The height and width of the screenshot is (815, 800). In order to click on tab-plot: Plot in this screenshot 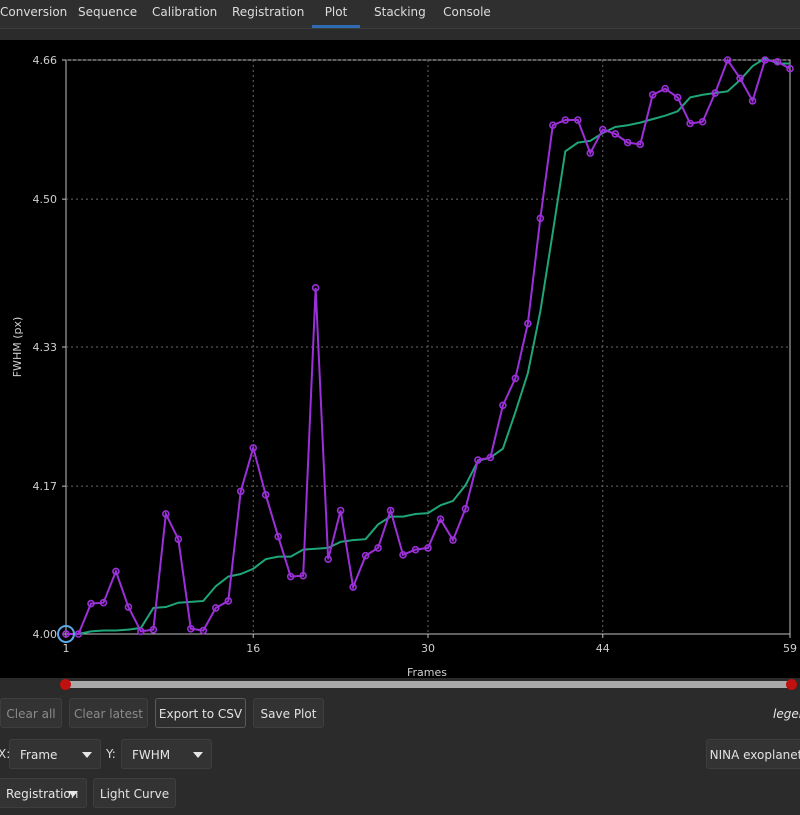, I will do `click(336, 14)`.